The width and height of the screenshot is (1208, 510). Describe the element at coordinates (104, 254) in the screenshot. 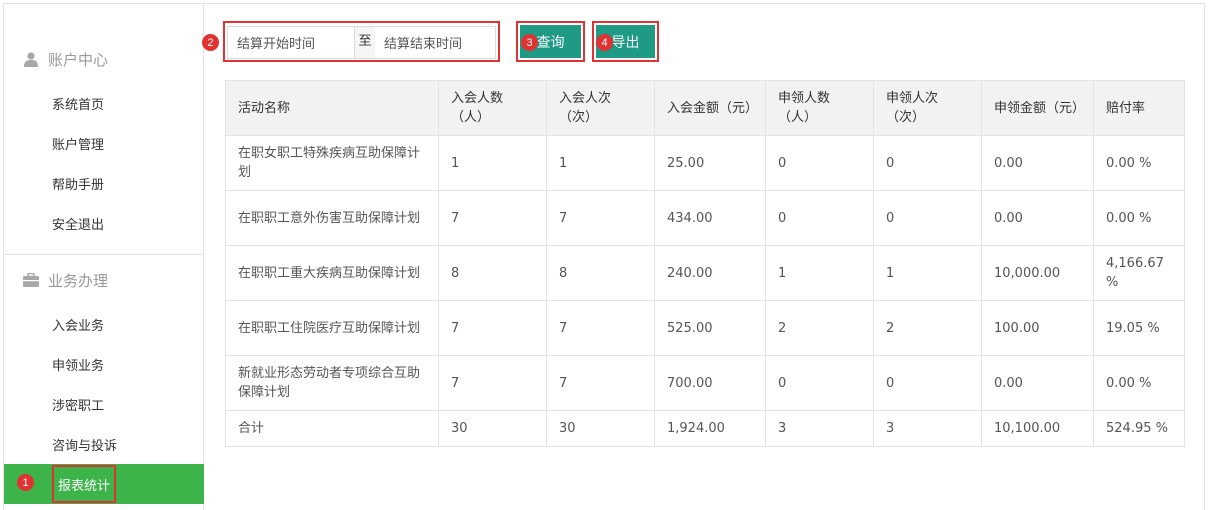

I see `sidebar-divider` at that location.